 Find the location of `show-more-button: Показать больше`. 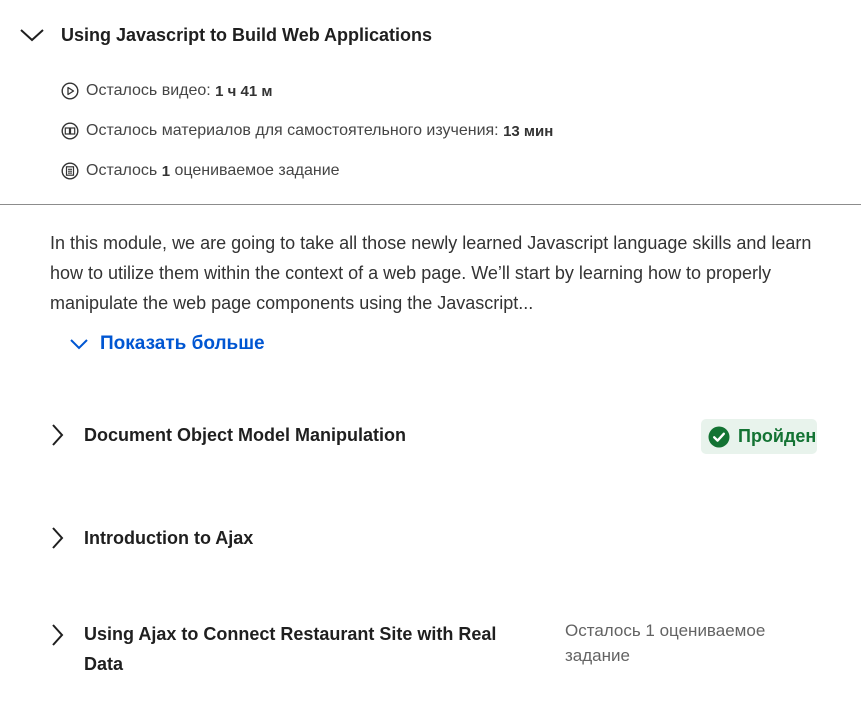

show-more-button: Показать больше is located at coordinates (166, 344).